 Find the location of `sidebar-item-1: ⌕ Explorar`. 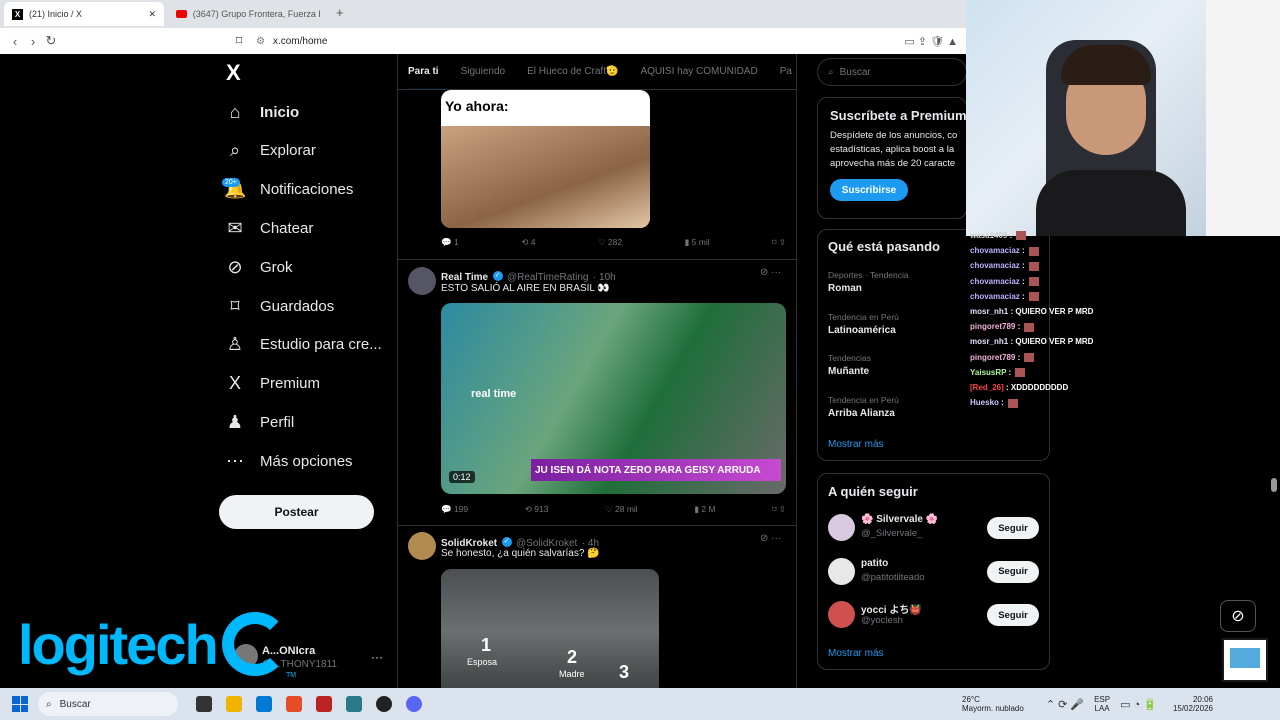

sidebar-item-1: ⌕ Explorar is located at coordinates (270, 151).